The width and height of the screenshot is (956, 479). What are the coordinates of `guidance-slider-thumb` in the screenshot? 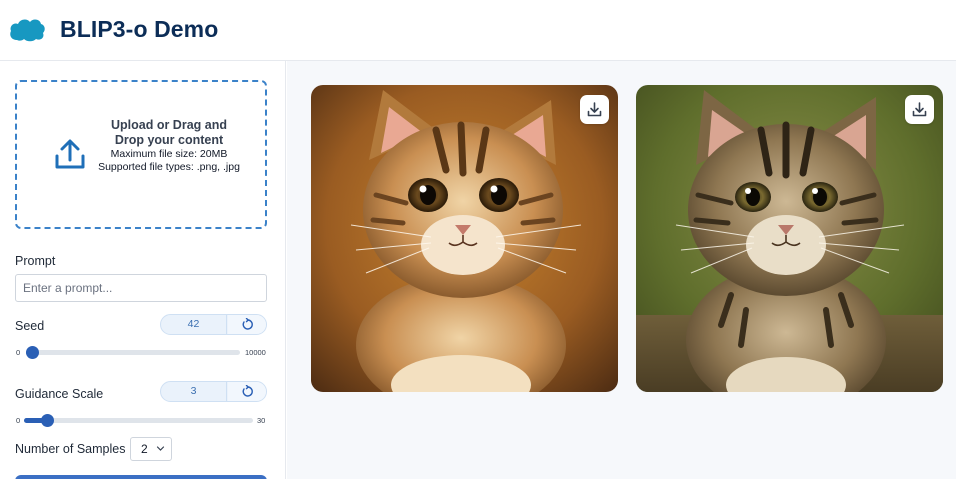 It's located at (47, 420).